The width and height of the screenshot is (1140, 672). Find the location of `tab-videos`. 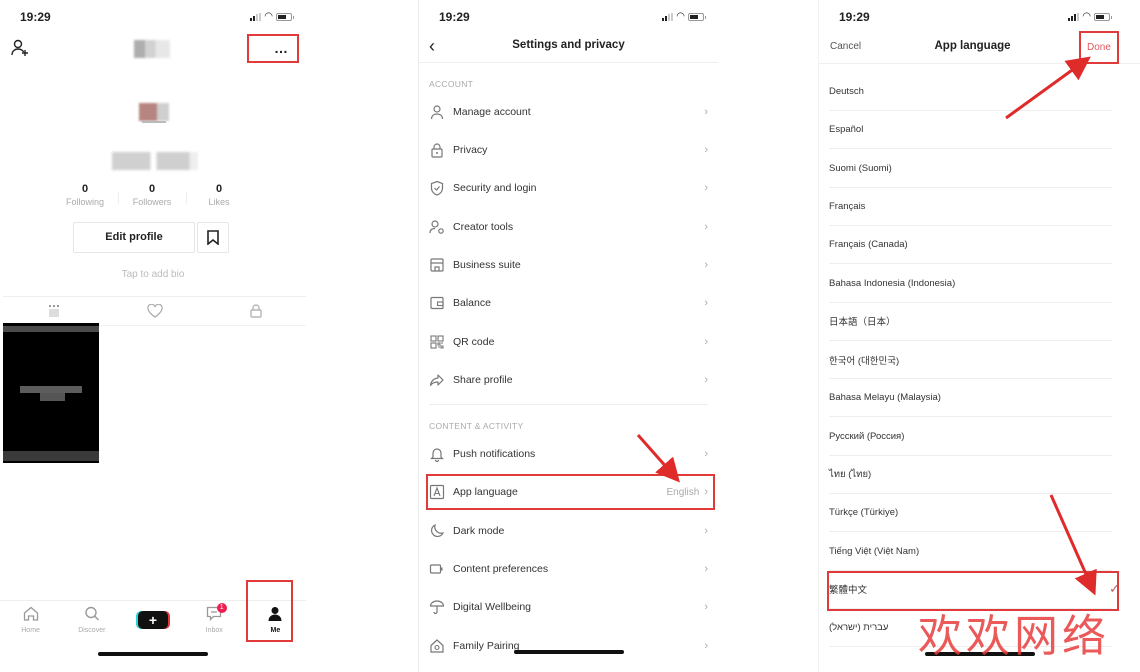

tab-videos is located at coordinates (53, 311).